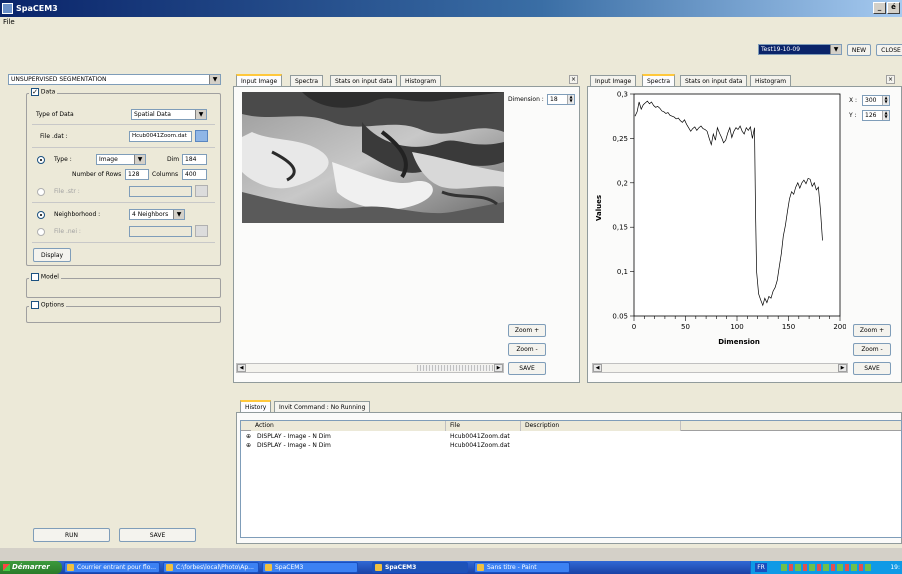  I want to click on options-group-label: Options, so click(52, 305).